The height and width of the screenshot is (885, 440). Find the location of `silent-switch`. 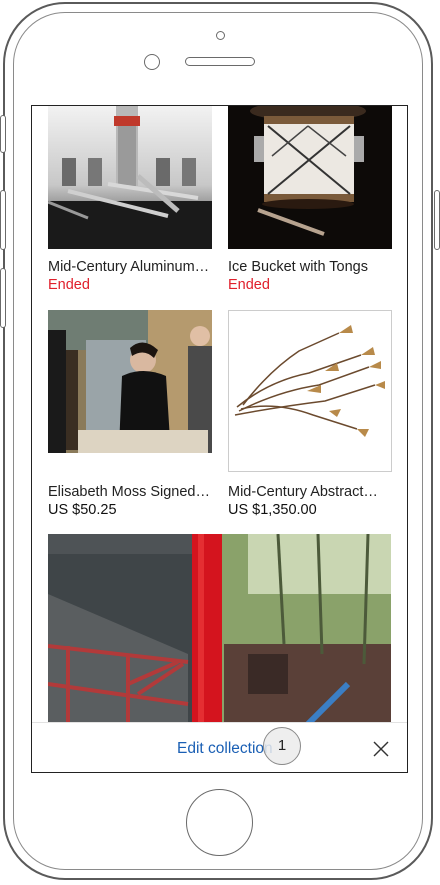

silent-switch is located at coordinates (3, 134).